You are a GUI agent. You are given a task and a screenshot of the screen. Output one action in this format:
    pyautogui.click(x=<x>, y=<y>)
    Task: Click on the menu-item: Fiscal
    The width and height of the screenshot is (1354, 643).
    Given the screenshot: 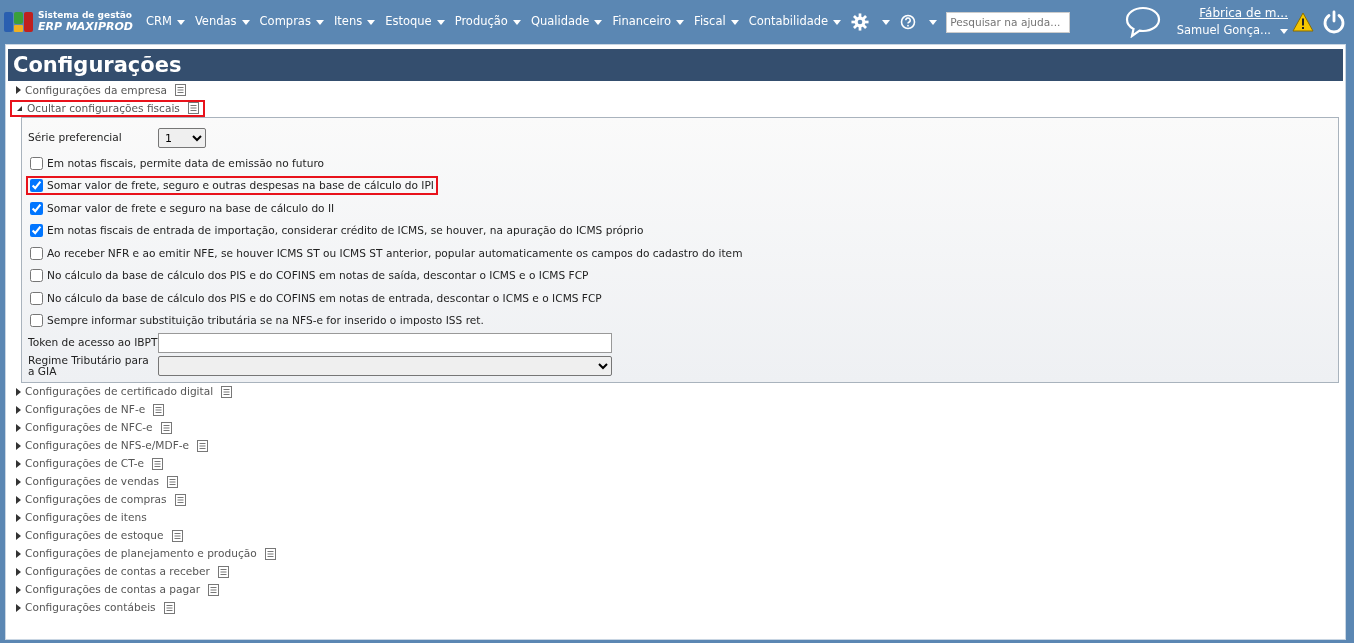 What is the action you would take?
    pyautogui.click(x=716, y=22)
    